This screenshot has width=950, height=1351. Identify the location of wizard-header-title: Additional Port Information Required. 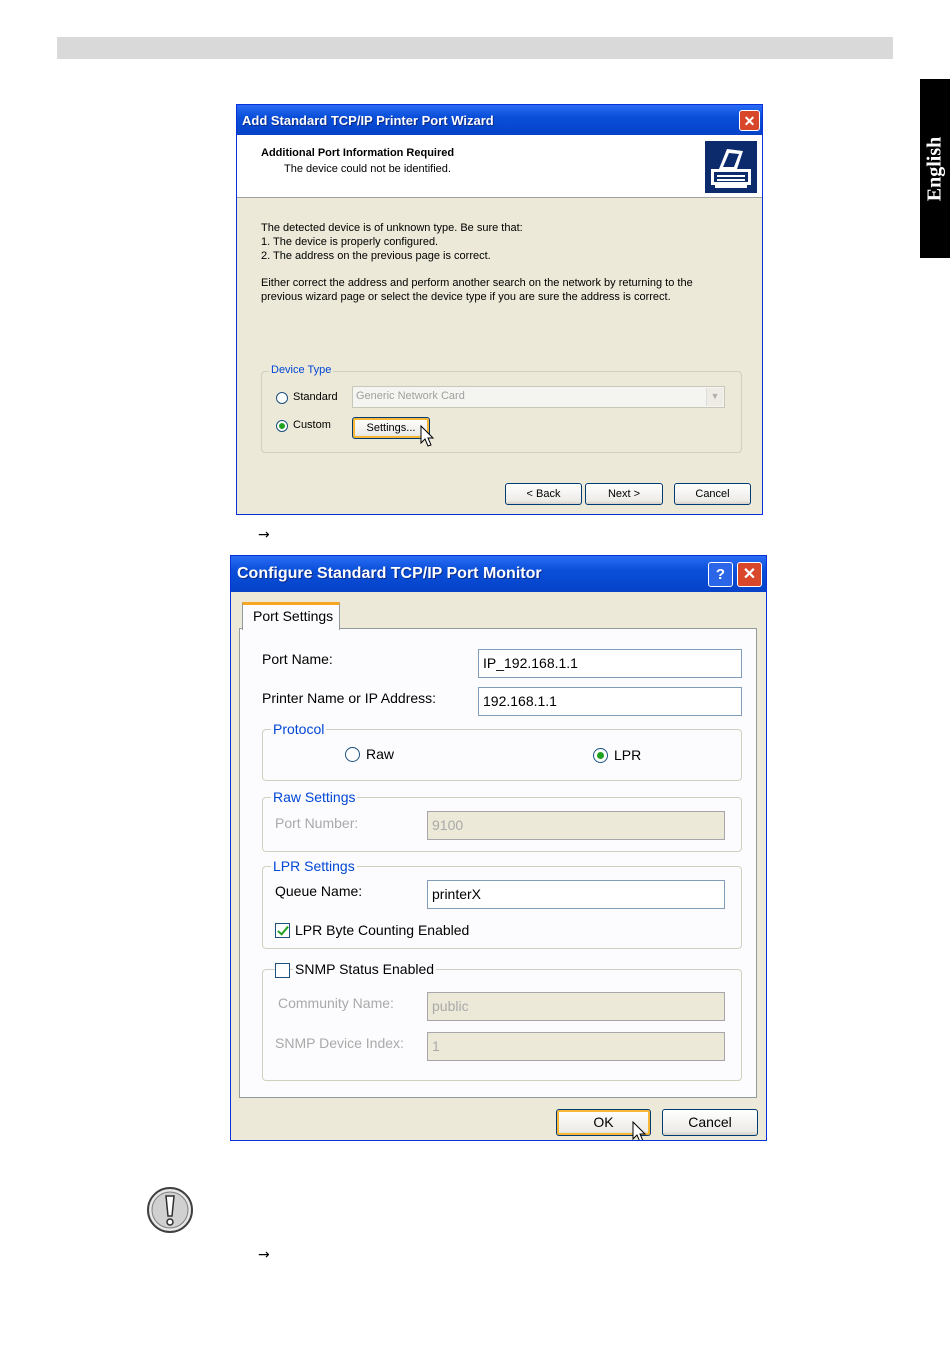
(358, 153).